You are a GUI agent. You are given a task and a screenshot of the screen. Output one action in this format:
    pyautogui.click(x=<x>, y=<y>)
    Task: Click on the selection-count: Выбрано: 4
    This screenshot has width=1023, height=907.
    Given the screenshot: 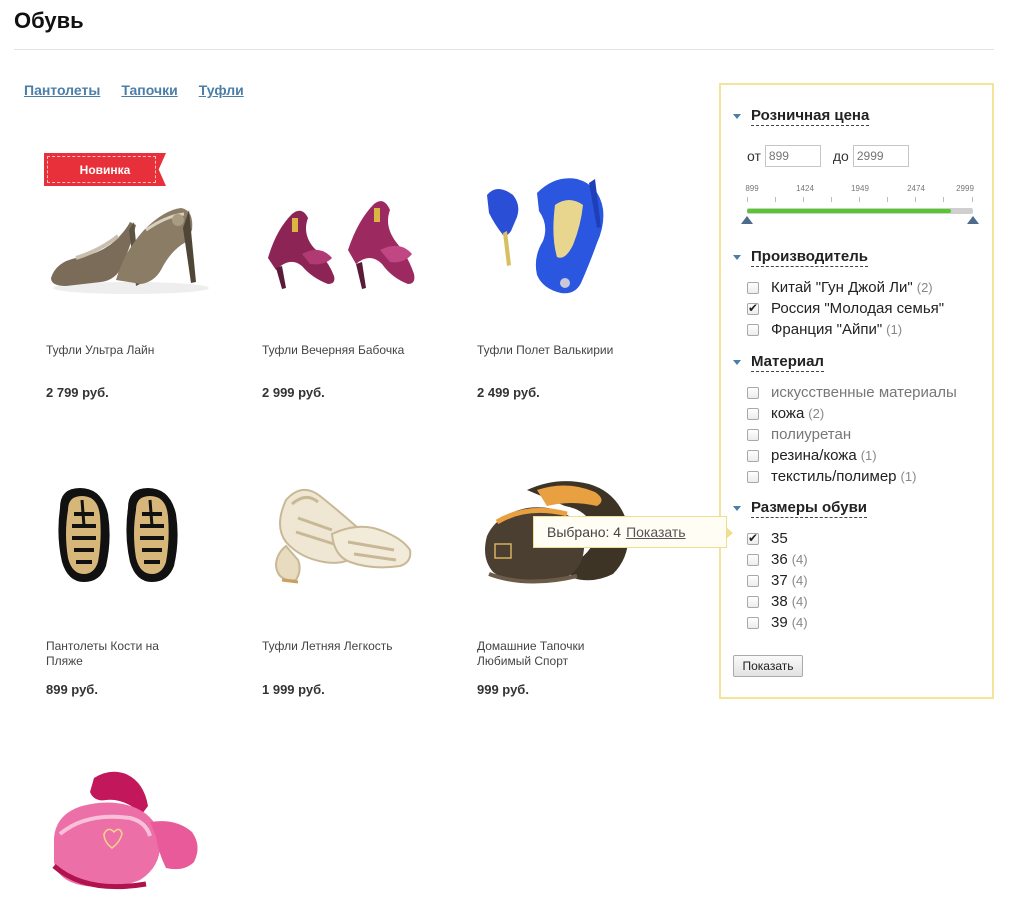 What is the action you would take?
    pyautogui.click(x=584, y=532)
    